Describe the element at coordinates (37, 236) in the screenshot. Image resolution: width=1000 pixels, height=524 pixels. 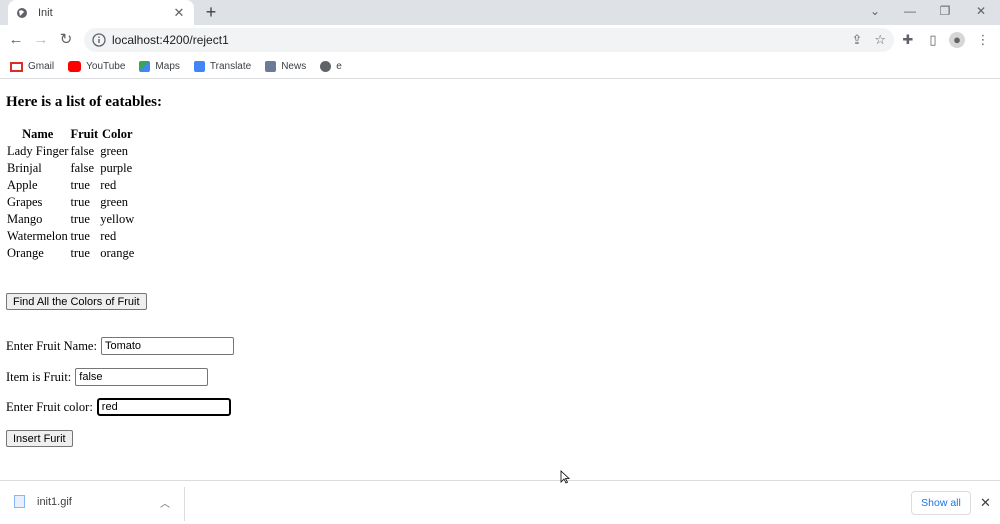
I see `cell-name: Watermelon` at that location.